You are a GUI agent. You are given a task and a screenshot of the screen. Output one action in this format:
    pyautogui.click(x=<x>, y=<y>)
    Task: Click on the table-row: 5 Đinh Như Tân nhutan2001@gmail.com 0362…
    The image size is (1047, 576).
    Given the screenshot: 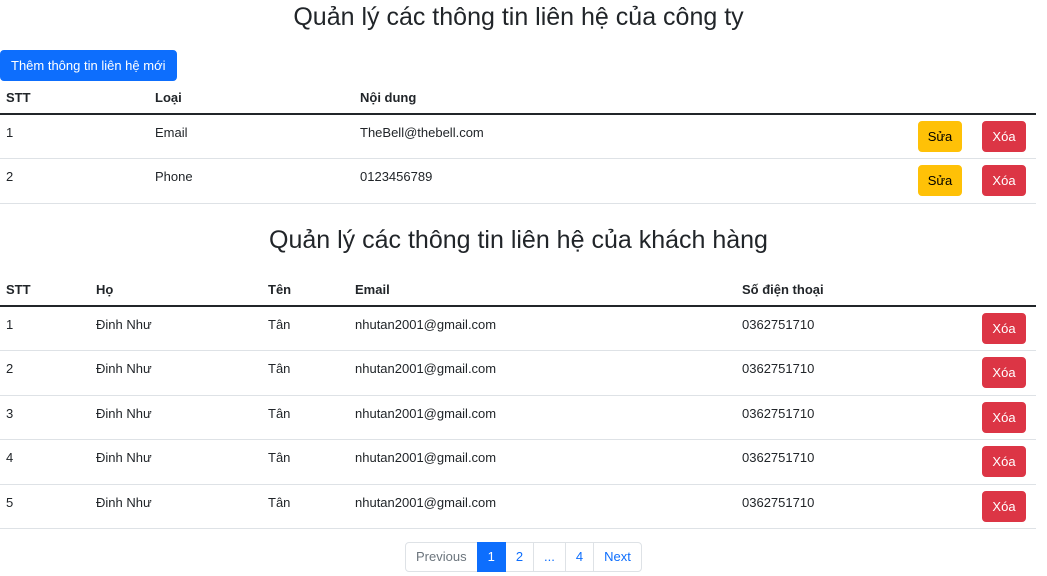 What is the action you would take?
    pyautogui.click(x=518, y=506)
    